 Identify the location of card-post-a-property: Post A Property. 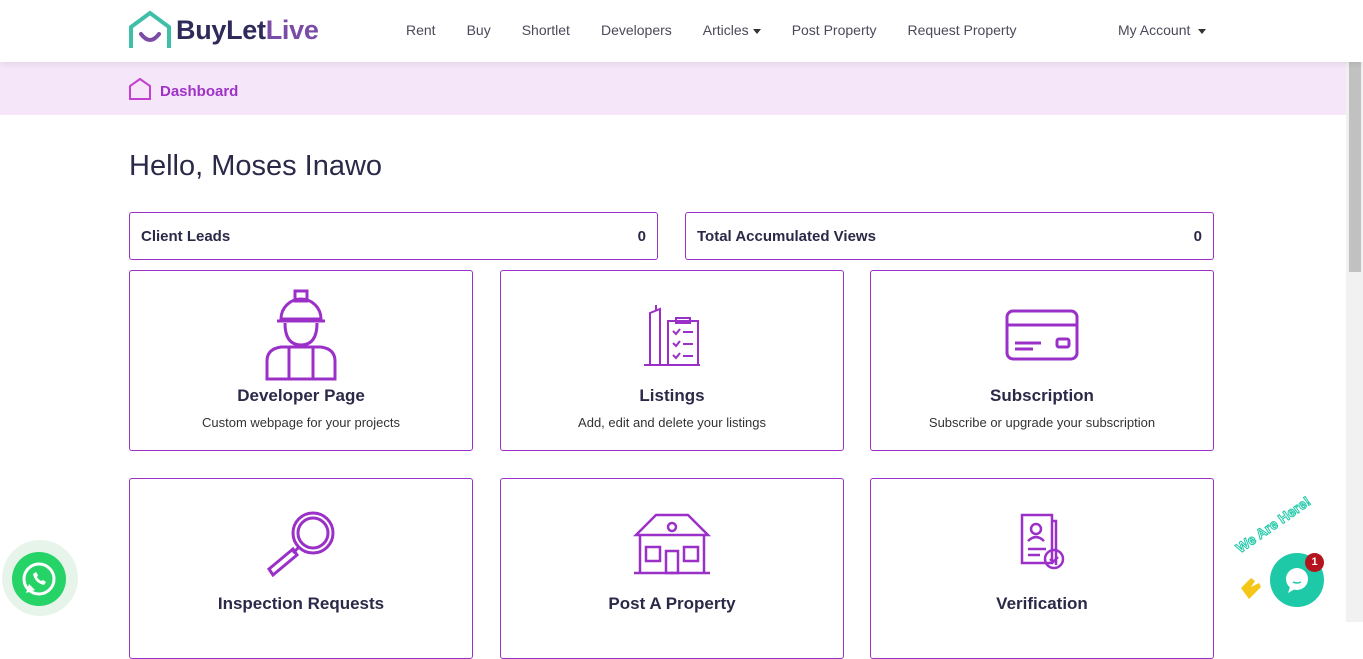
(672, 568).